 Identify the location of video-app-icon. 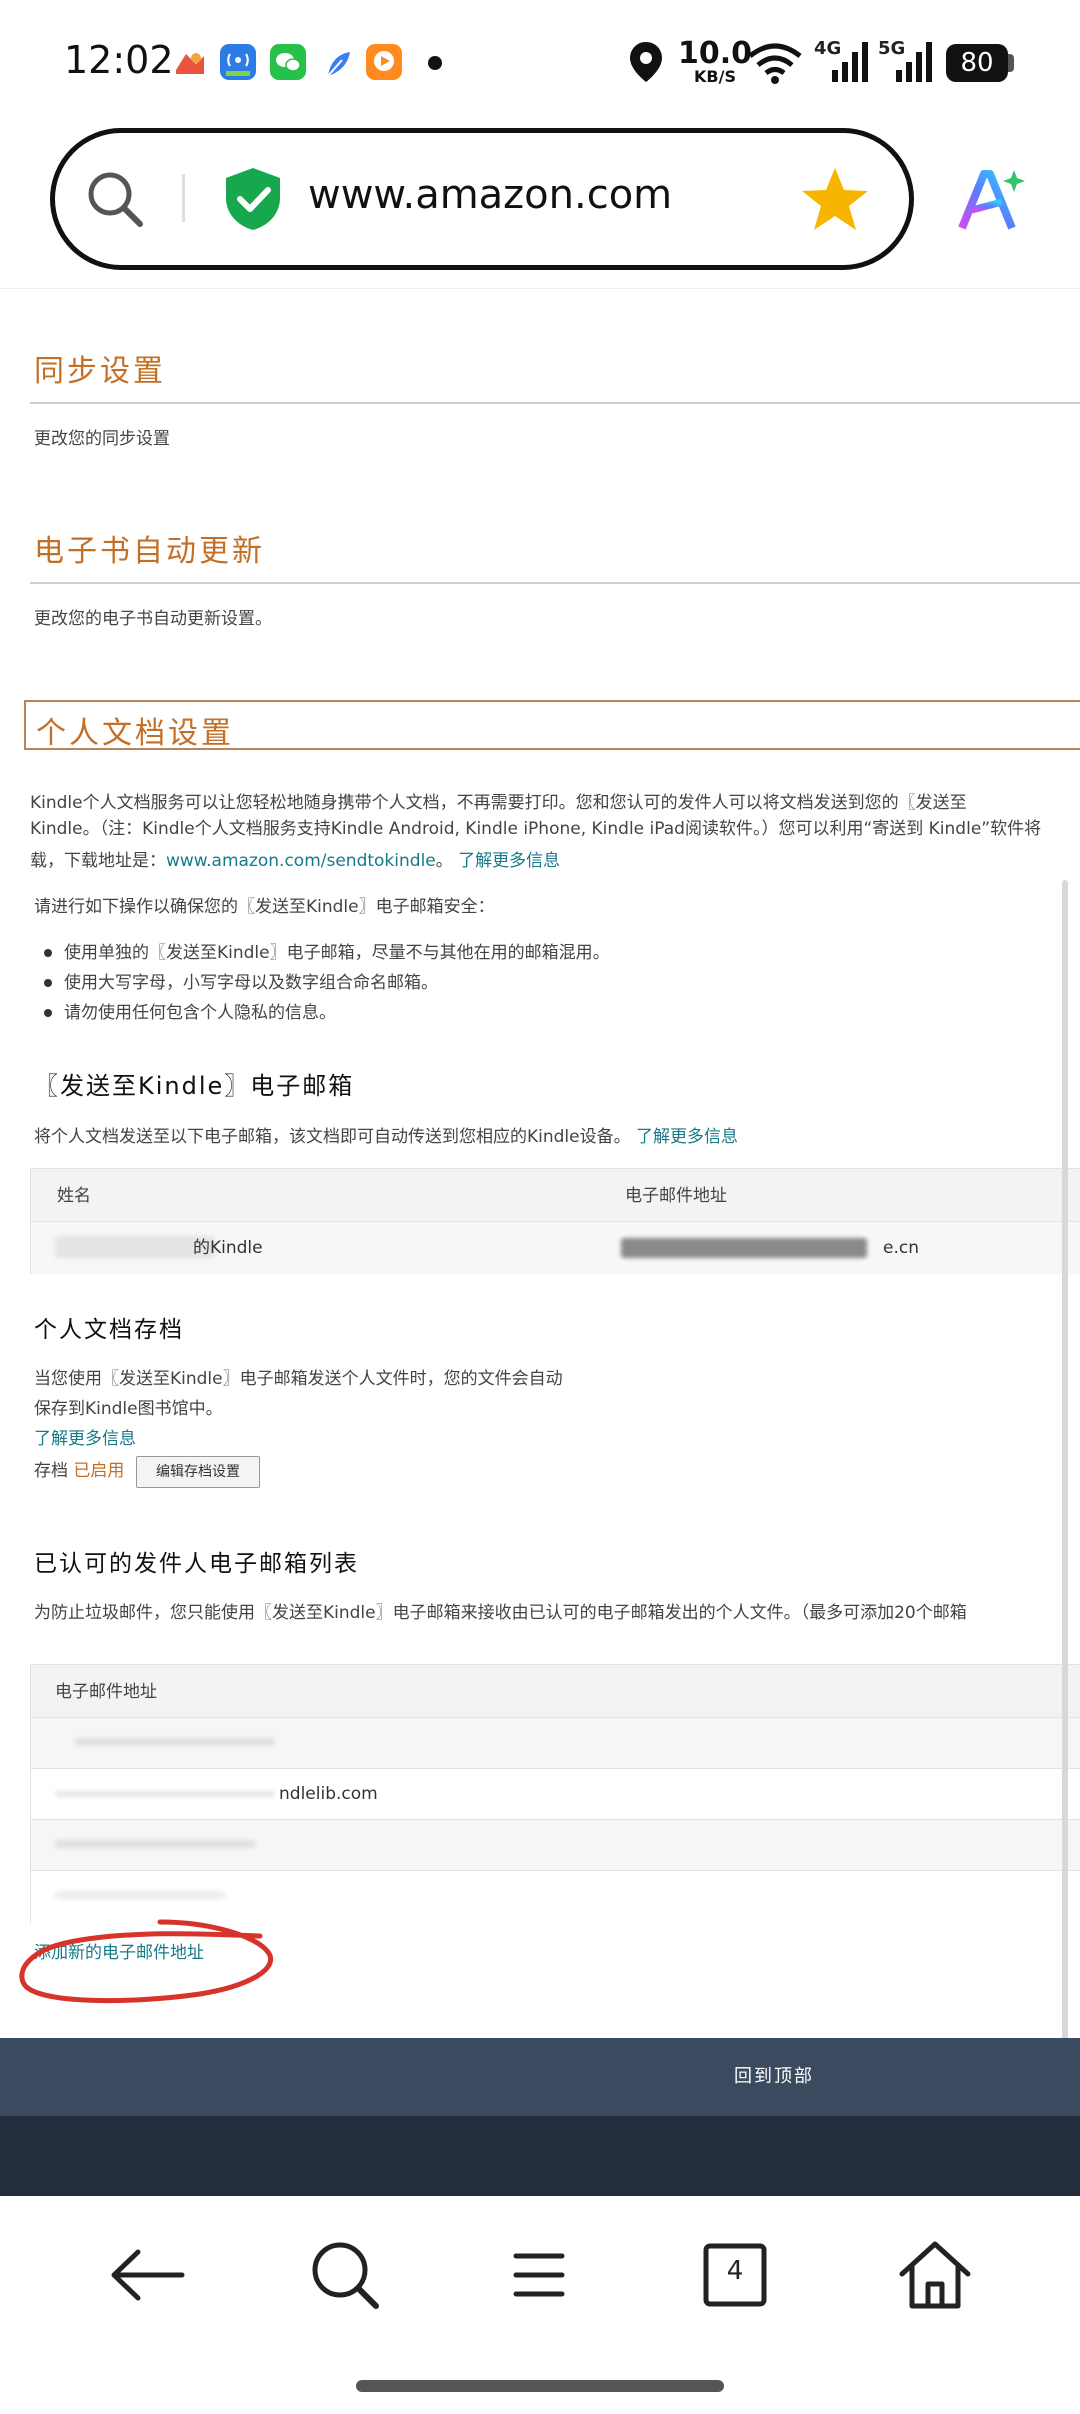
(384, 62).